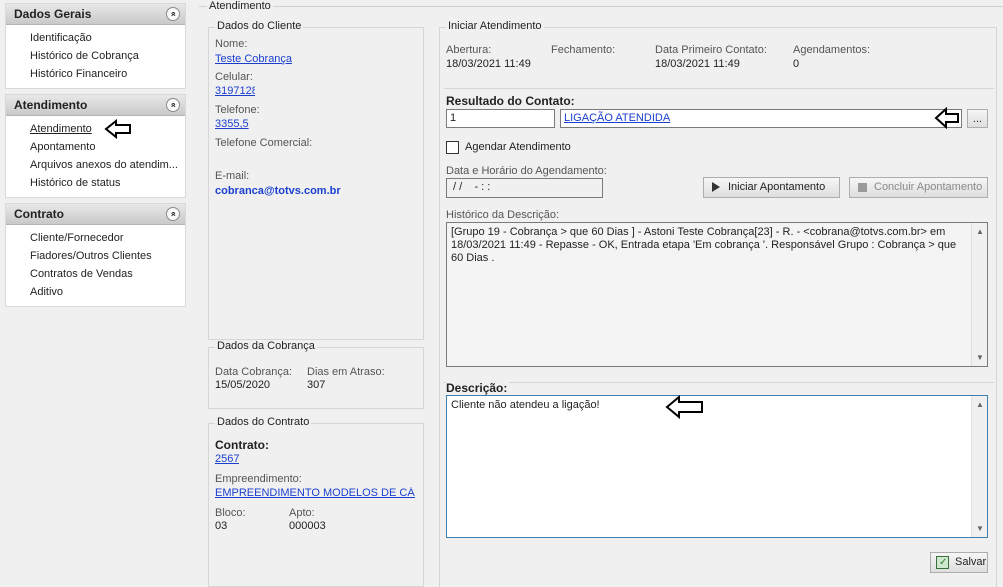 This screenshot has height=587, width=1003. What do you see at coordinates (95, 105) in the screenshot?
I see `section-header-atendimento: Atendimento «` at bounding box center [95, 105].